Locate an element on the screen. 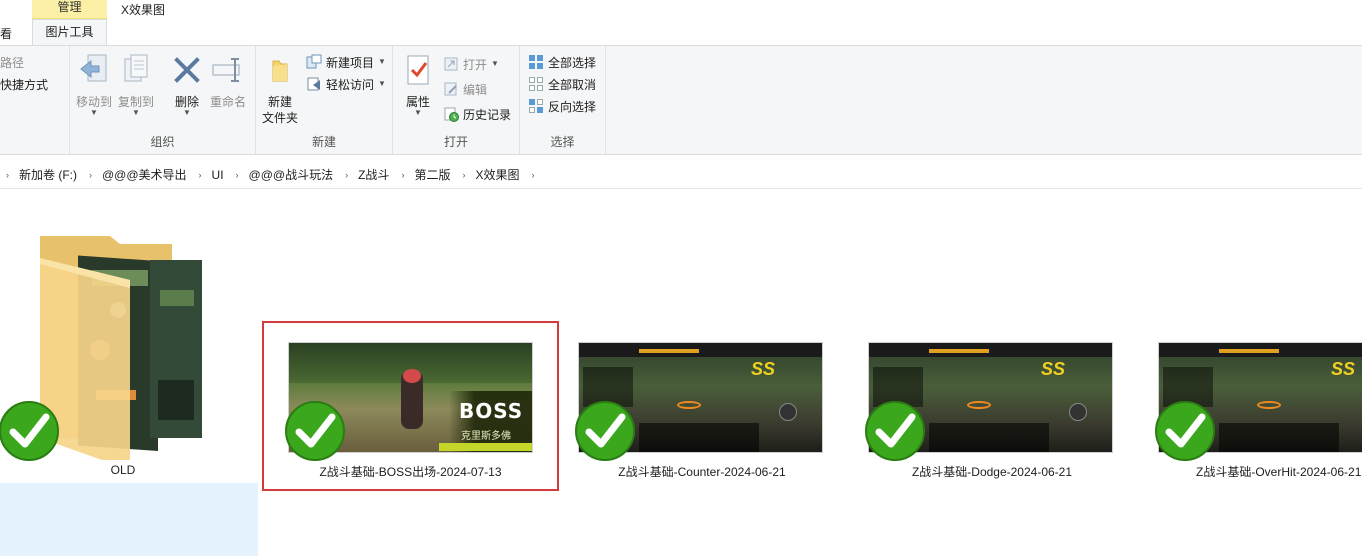 The image size is (1362, 556). properties-button: 属性 ▼ is located at coordinates (418, 84).